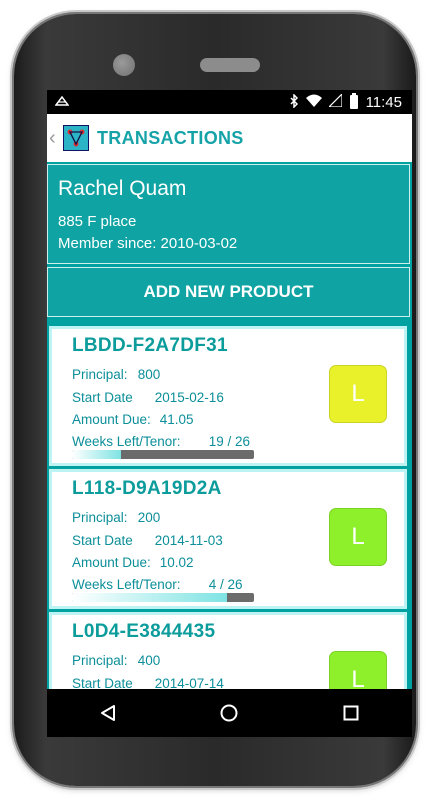  Describe the element at coordinates (76, 138) in the screenshot. I see `app-logo-icon` at that location.